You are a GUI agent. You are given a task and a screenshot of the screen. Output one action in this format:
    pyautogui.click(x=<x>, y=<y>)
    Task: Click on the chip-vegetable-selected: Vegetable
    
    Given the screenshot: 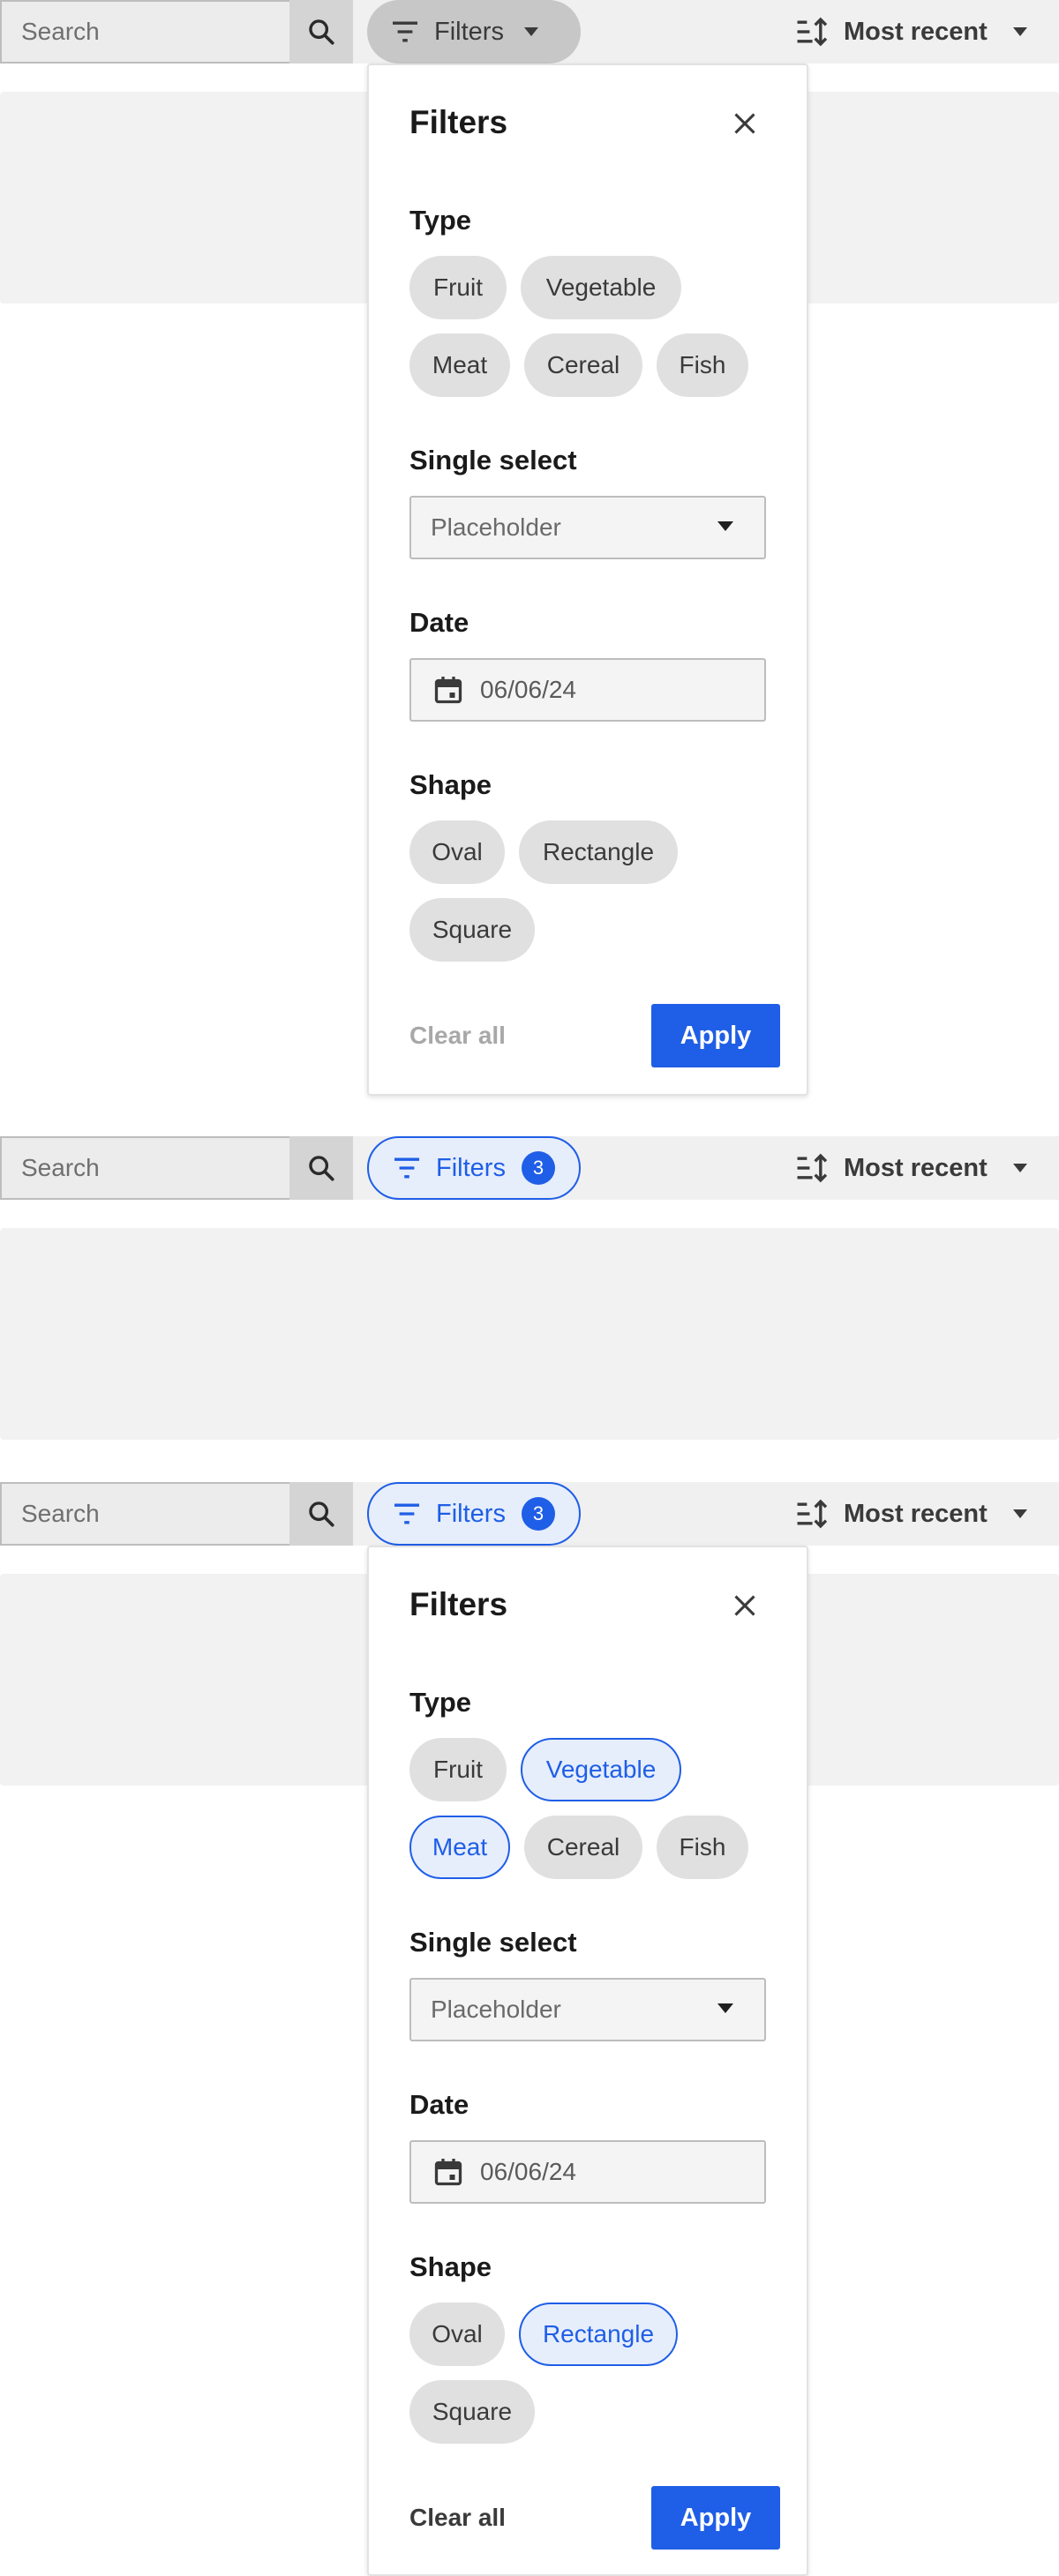 What is the action you would take?
    pyautogui.click(x=601, y=1770)
    